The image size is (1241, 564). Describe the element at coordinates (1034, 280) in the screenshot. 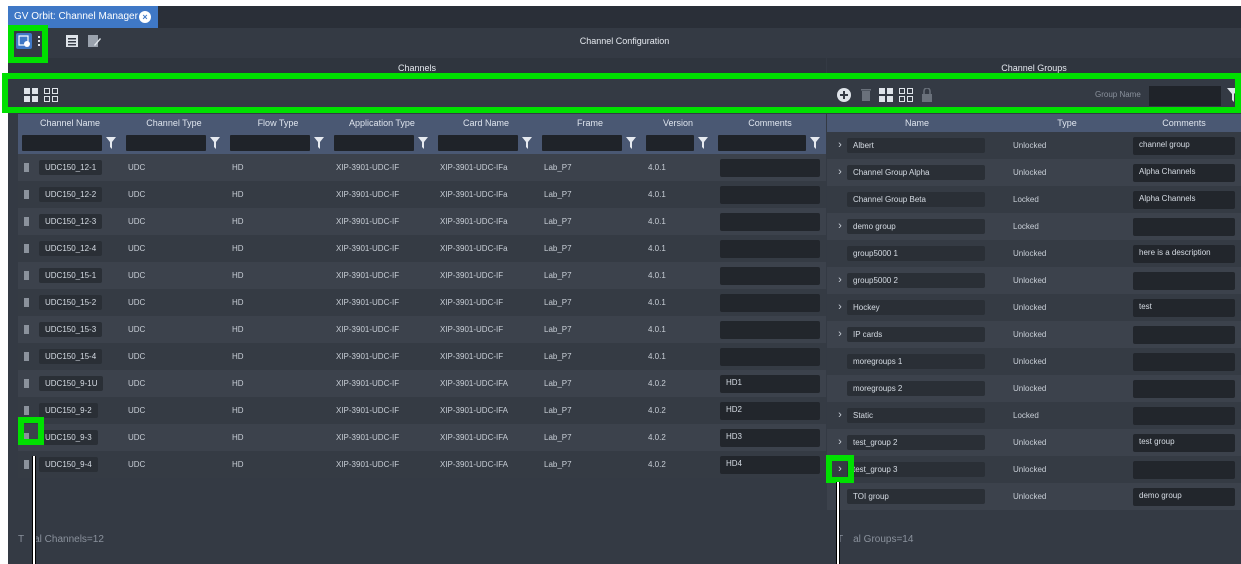

I see `group-row: › group5000 2 Unlocked` at that location.